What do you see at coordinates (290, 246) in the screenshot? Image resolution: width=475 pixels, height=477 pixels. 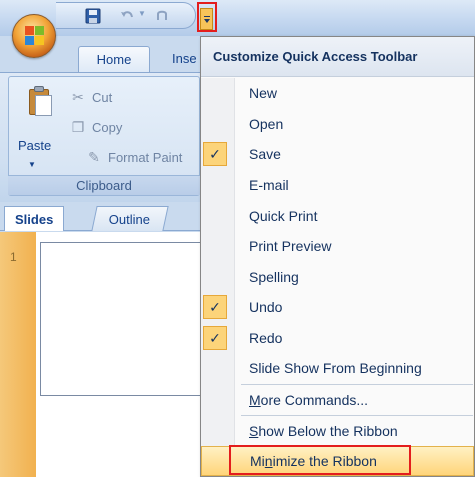 I see `menu-item-label: Print Preview` at bounding box center [290, 246].